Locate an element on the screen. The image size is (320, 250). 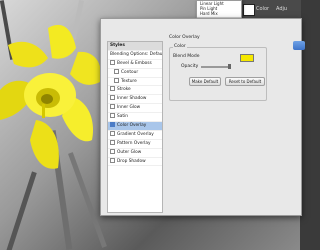
make-default-button: Make Default is located at coordinates (205, 81).